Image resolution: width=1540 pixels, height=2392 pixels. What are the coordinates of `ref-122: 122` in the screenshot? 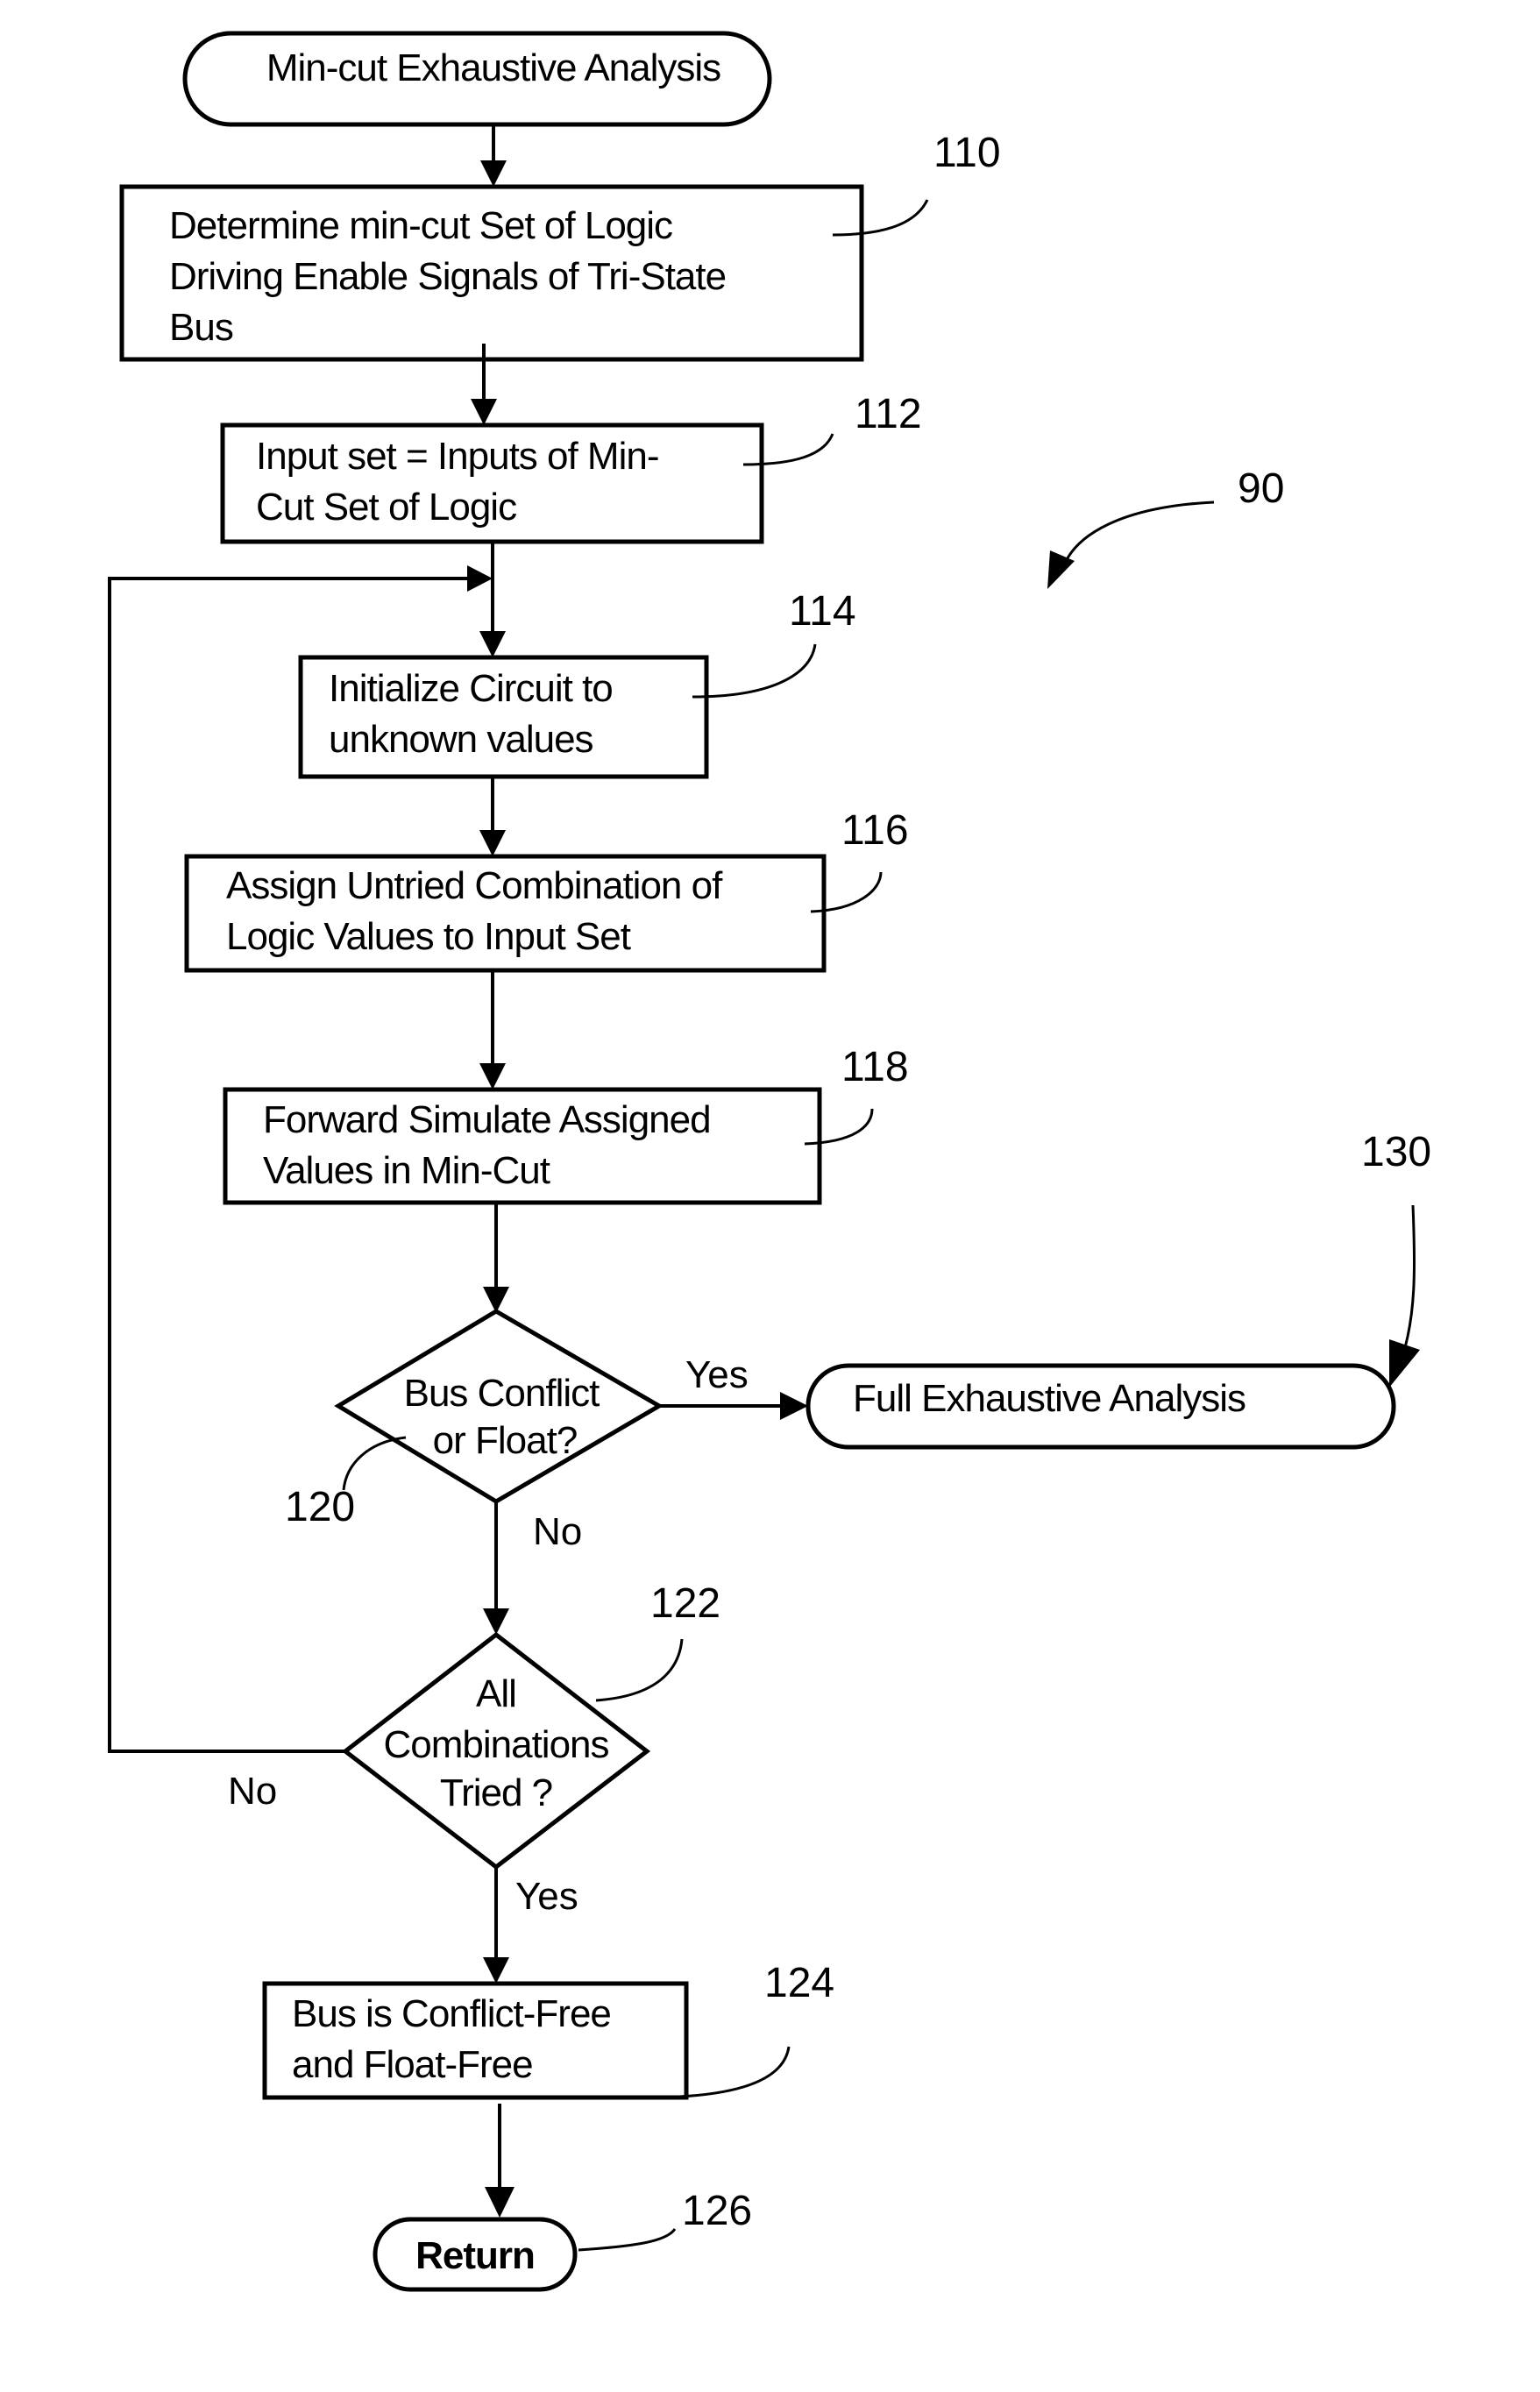 It's located at (685, 1603).